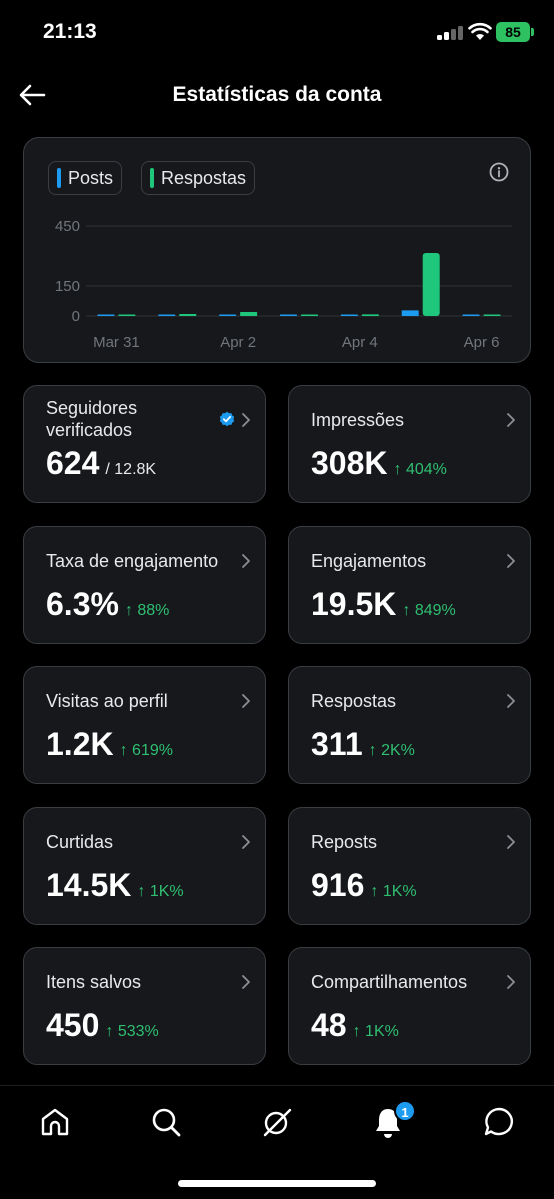 This screenshot has width=554, height=1199. Describe the element at coordinates (132, 1031) in the screenshot. I see `stat-change: ↑ 533%` at that location.